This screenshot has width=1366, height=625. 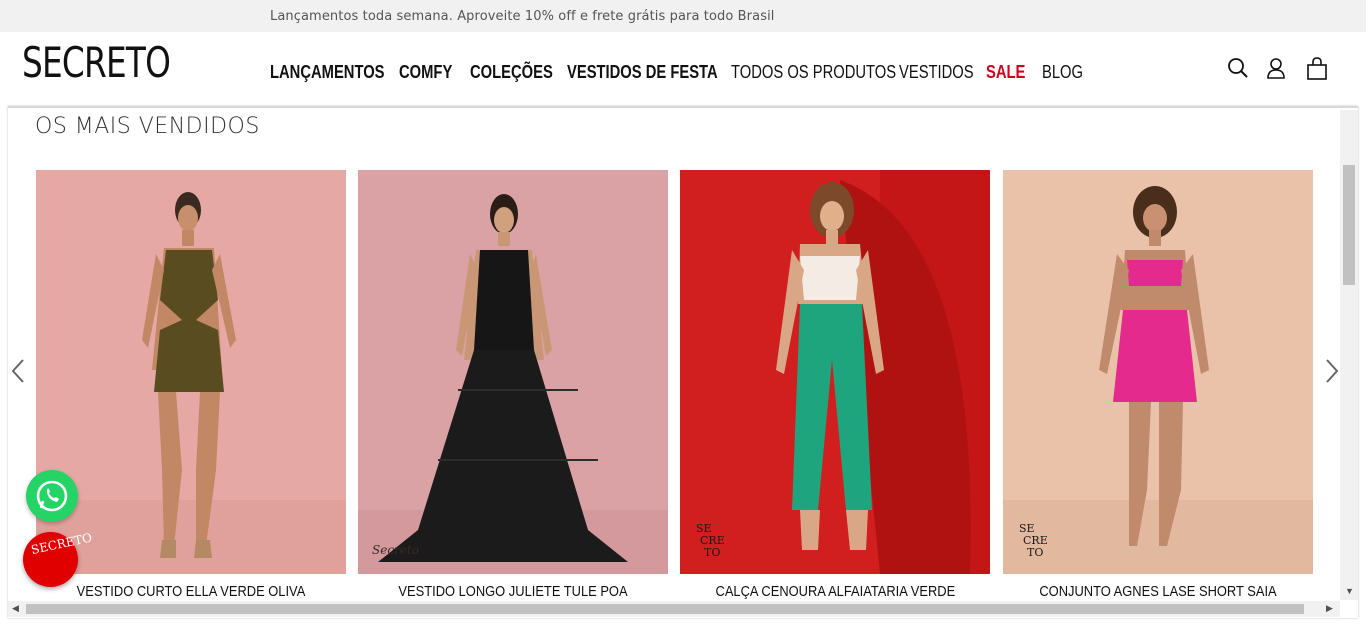 I want to click on carousel-prev-button, so click(x=18, y=371).